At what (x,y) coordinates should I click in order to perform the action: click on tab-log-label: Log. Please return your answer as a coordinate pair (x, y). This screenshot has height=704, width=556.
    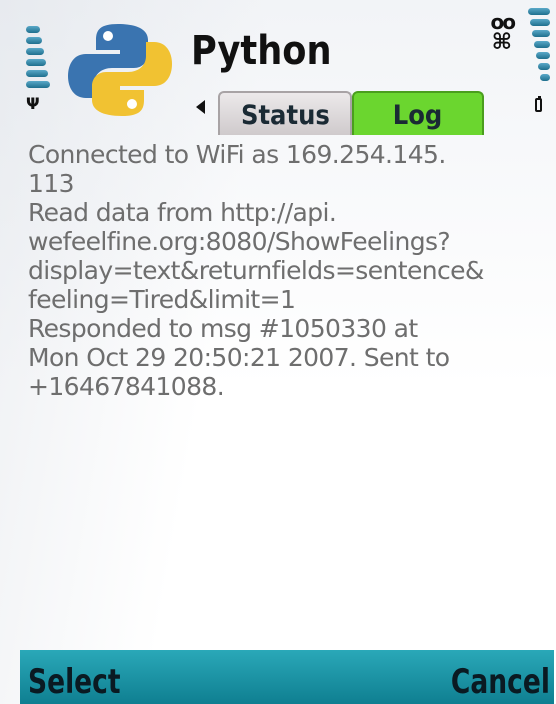
    Looking at the image, I should click on (418, 115).